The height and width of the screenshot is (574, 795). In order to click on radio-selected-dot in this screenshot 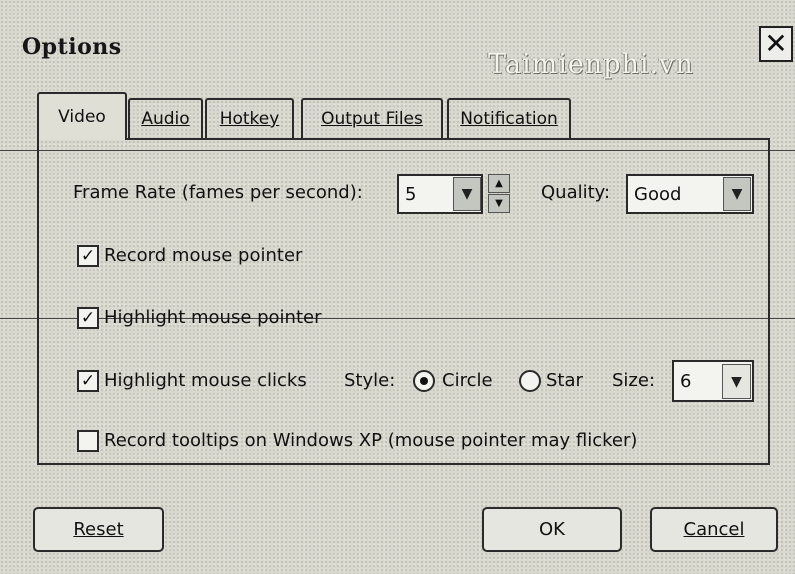, I will do `click(424, 381)`.